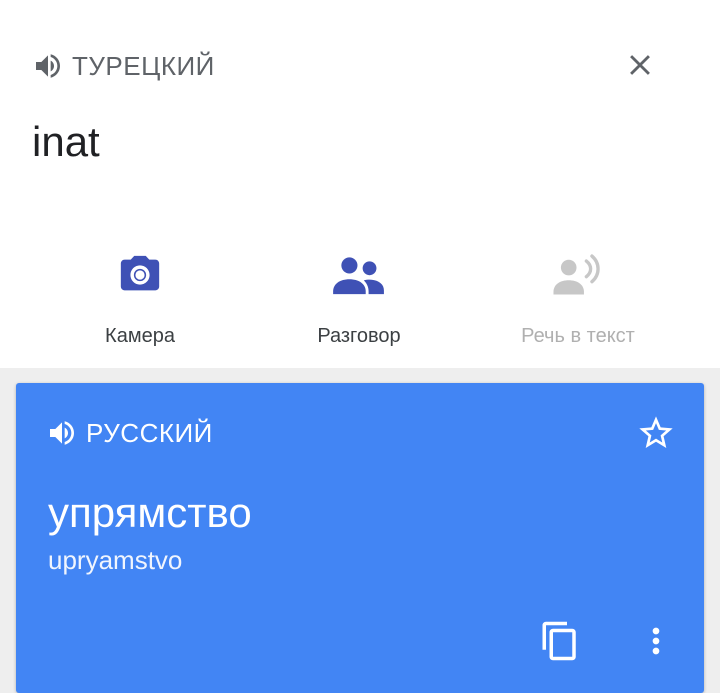  What do you see at coordinates (140, 336) in the screenshot?
I see `camera-label: Камера` at bounding box center [140, 336].